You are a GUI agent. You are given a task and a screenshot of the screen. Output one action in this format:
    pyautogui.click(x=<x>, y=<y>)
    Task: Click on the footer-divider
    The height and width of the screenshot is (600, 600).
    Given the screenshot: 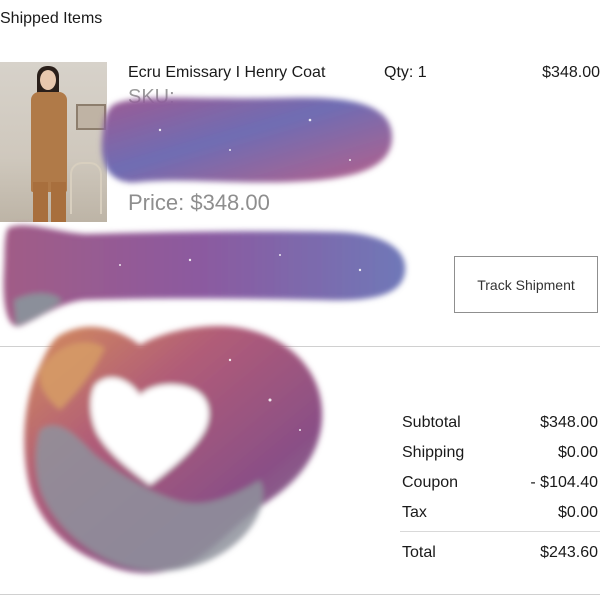 What is the action you would take?
    pyautogui.click(x=300, y=594)
    